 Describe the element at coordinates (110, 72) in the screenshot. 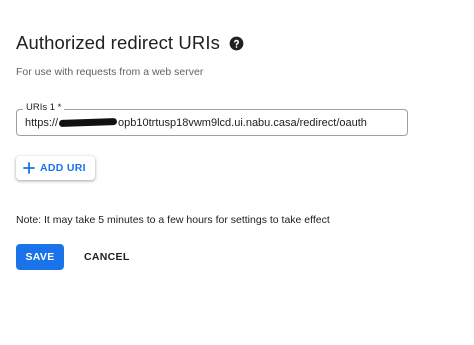

I see `section-subtitle: For use with requests from a web server` at that location.